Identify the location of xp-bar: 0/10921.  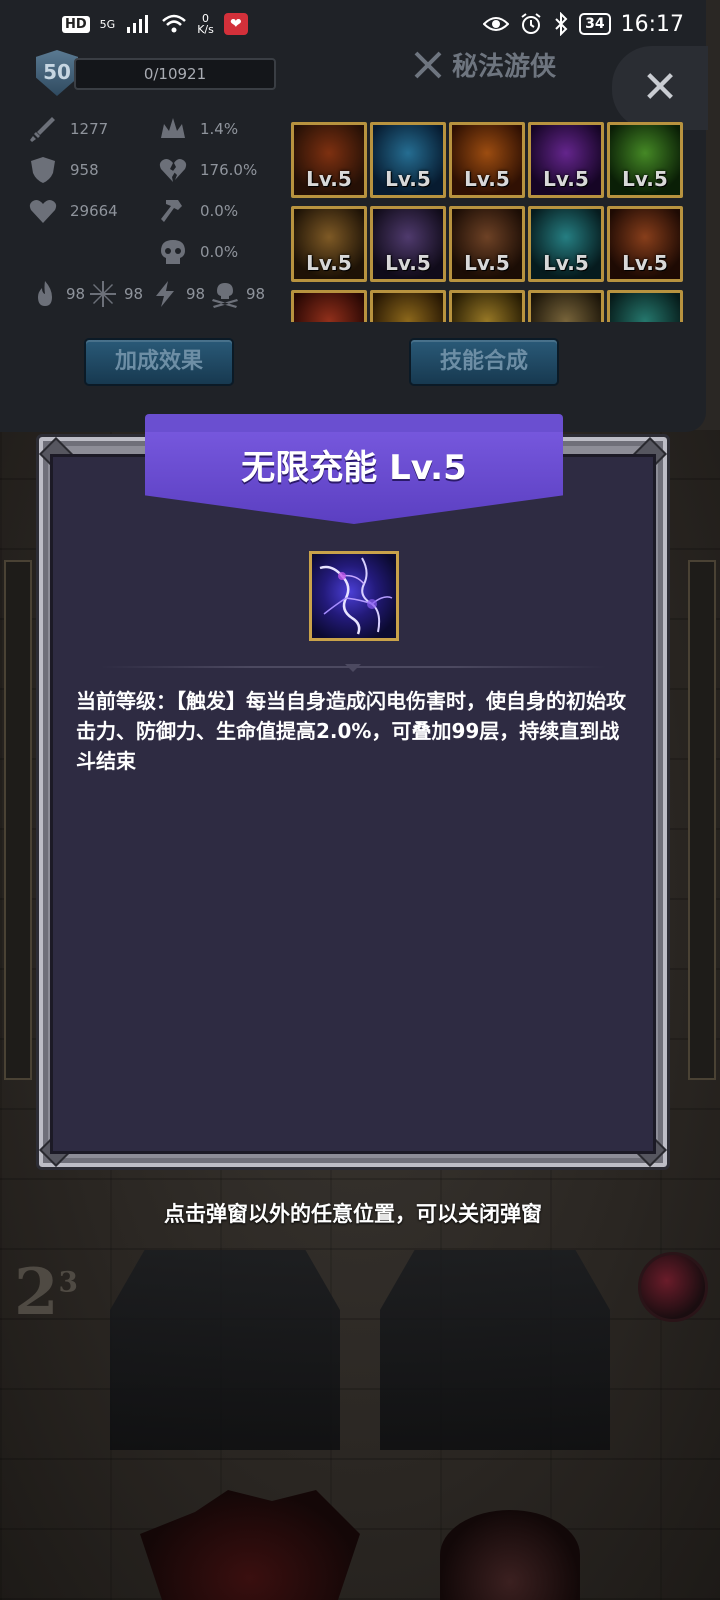
(175, 74).